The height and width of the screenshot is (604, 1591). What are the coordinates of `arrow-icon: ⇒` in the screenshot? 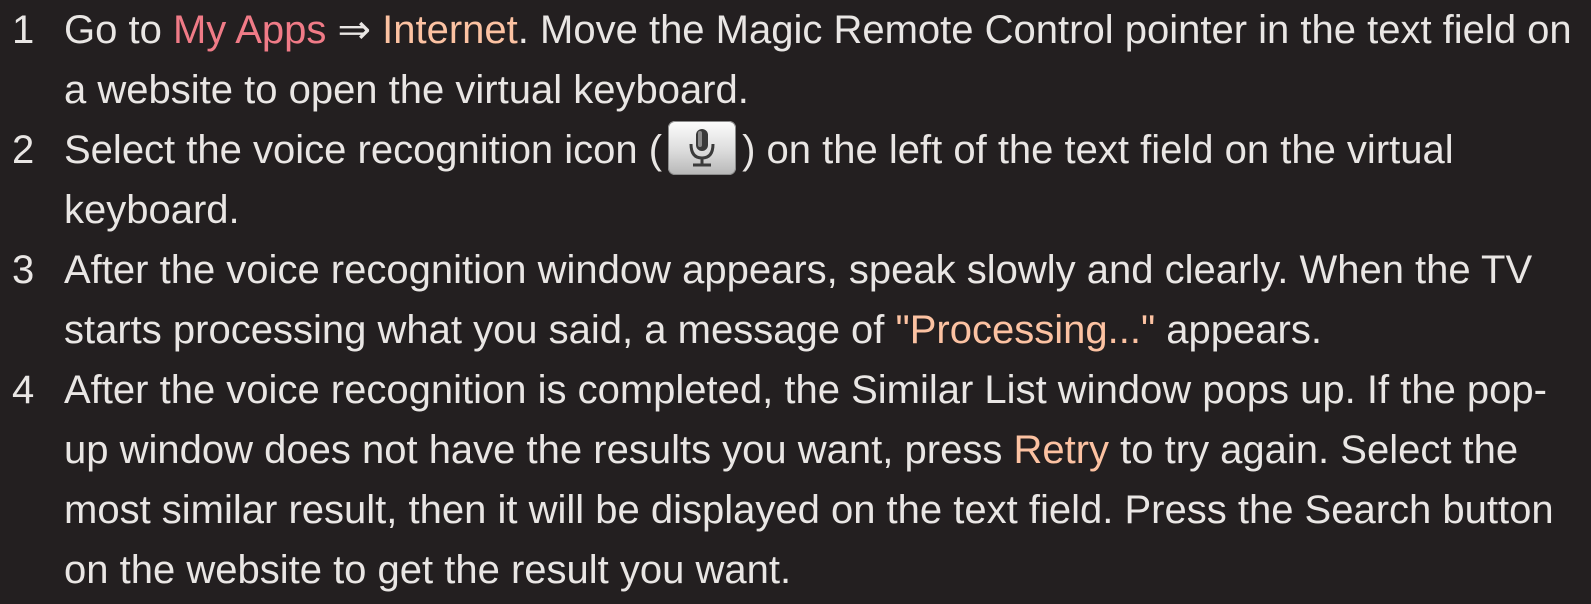 It's located at (354, 30).